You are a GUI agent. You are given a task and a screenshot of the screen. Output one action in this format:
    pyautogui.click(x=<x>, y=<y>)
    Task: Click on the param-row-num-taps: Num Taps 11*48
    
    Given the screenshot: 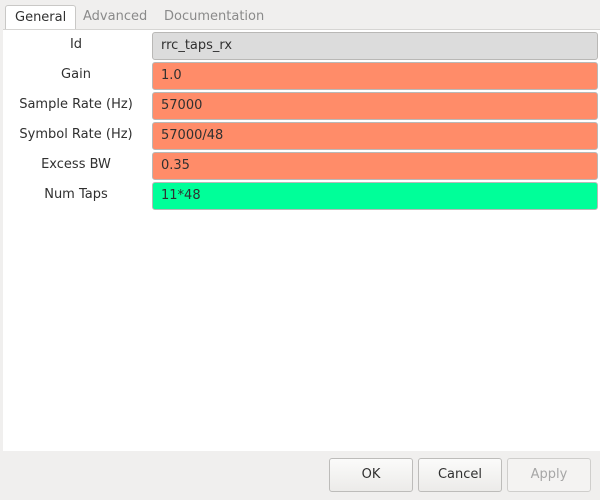 What is the action you would take?
    pyautogui.click(x=301, y=196)
    